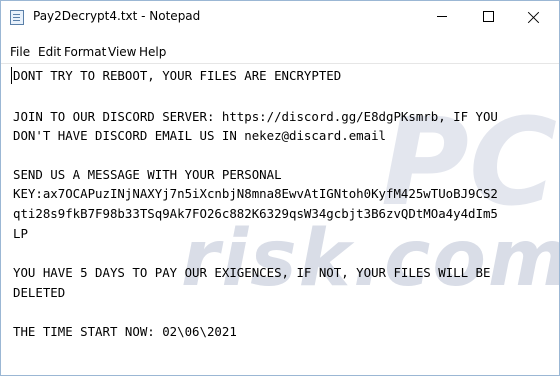 The width and height of the screenshot is (560, 376). I want to click on minimize-button, so click(442, 16).